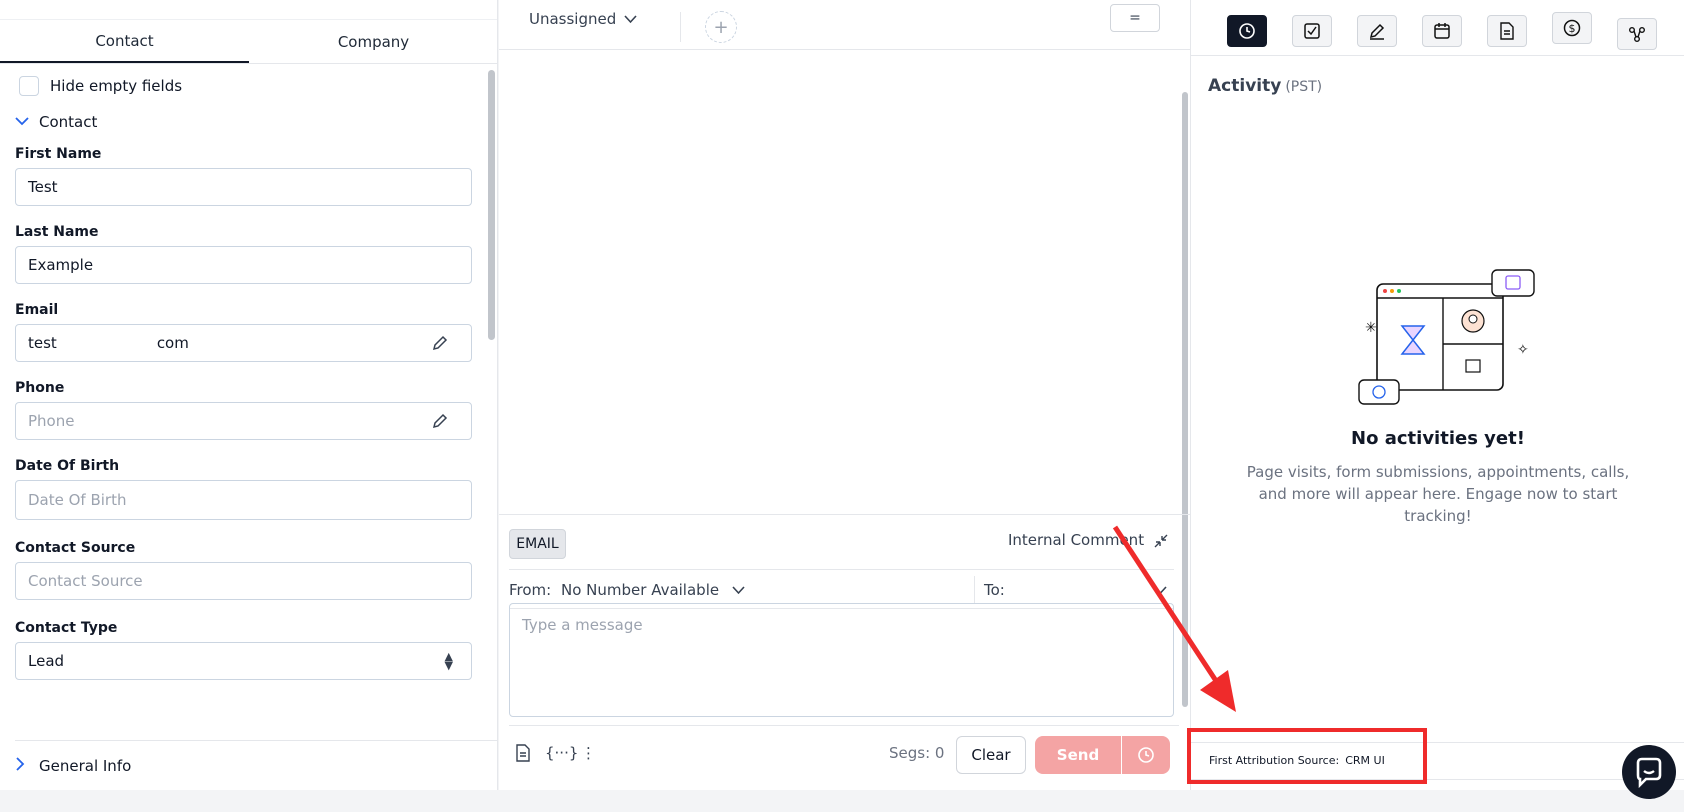 The width and height of the screenshot is (1684, 812). Describe the element at coordinates (246, 86) in the screenshot. I see `hide-empty-fields-toggle: Hide empty fields` at that location.